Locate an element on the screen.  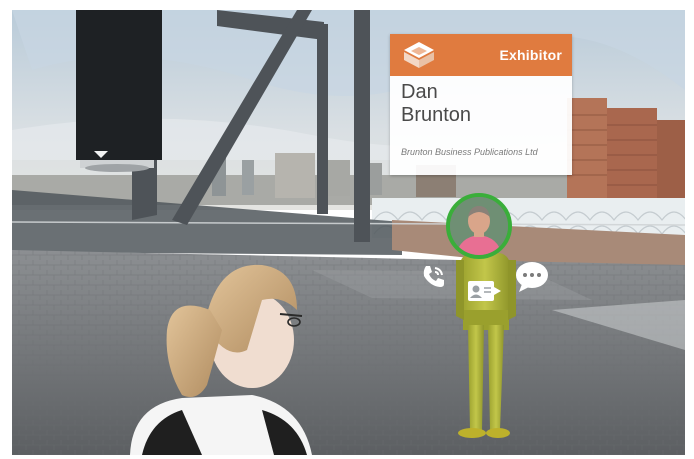
hanging-speaker is located at coordinates (119, 91).